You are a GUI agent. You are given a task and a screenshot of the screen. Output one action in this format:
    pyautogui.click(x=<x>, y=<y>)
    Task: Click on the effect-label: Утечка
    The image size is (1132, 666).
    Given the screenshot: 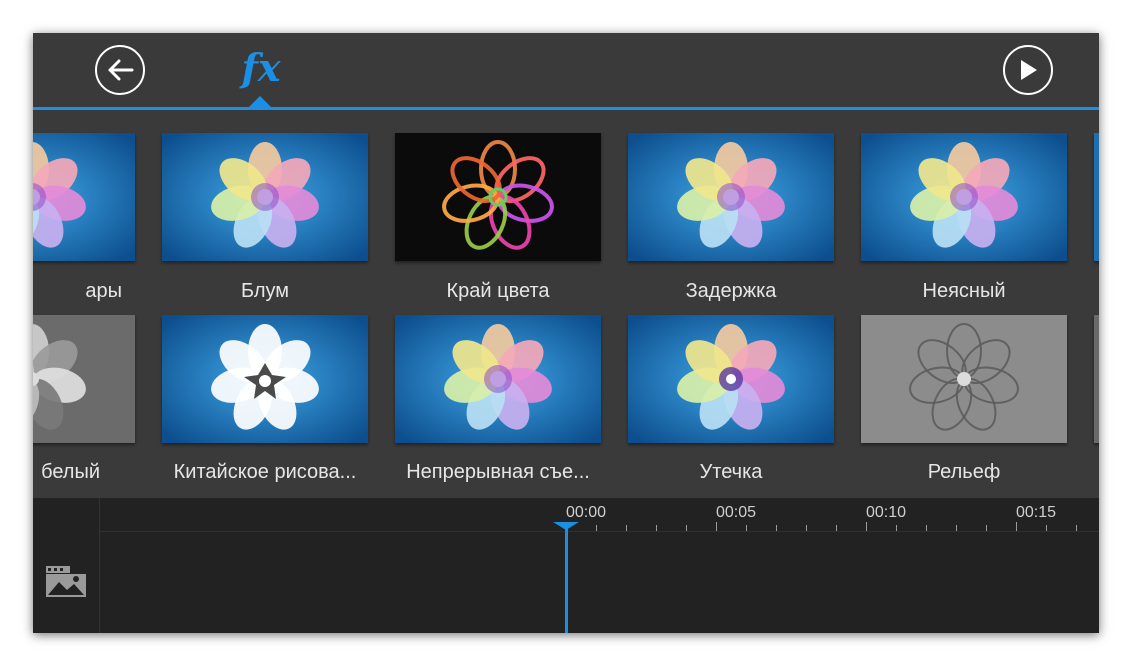 What is the action you would take?
    pyautogui.click(x=731, y=472)
    